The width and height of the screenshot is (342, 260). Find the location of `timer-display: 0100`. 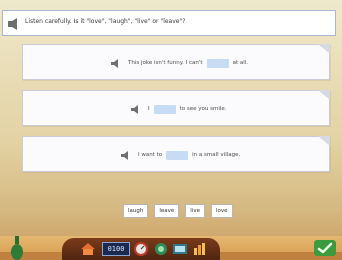

timer-display: 0100 is located at coordinates (116, 249).